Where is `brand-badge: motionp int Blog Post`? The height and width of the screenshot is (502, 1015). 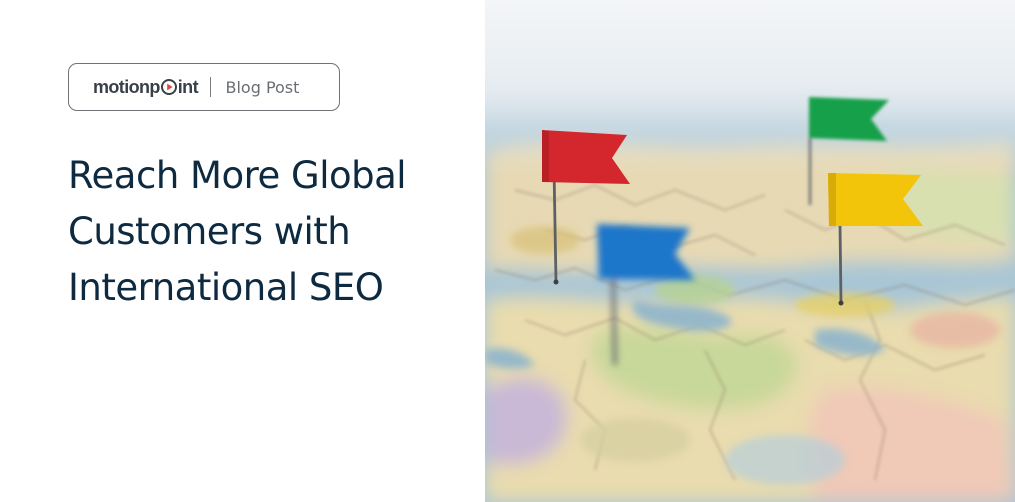
brand-badge: motionp int Blog Post is located at coordinates (204, 87).